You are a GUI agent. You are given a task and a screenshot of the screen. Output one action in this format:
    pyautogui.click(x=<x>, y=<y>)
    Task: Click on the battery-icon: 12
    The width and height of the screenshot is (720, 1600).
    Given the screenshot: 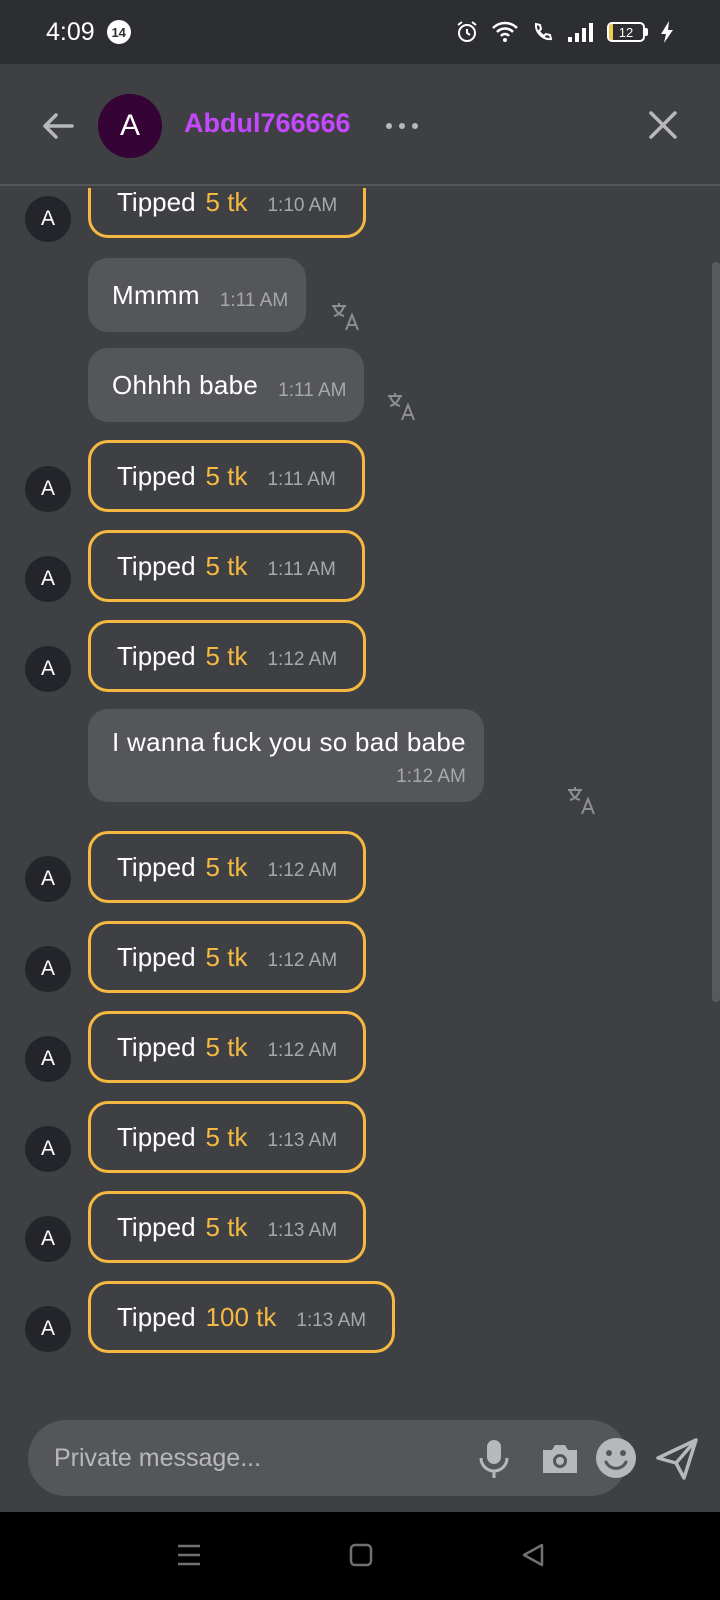 What is the action you would take?
    pyautogui.click(x=627, y=32)
    